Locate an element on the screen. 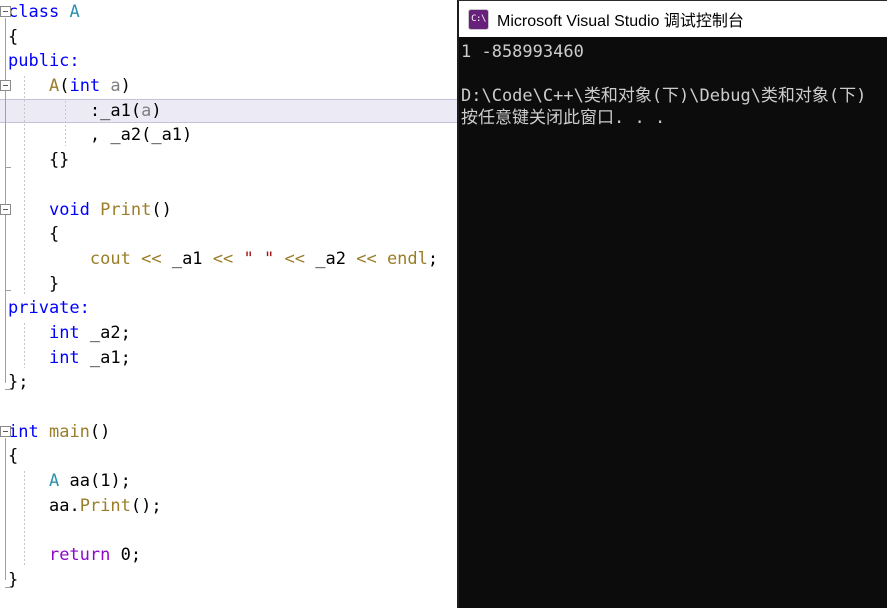 This screenshot has height=608, width=887. code-token: << is located at coordinates (294, 258).